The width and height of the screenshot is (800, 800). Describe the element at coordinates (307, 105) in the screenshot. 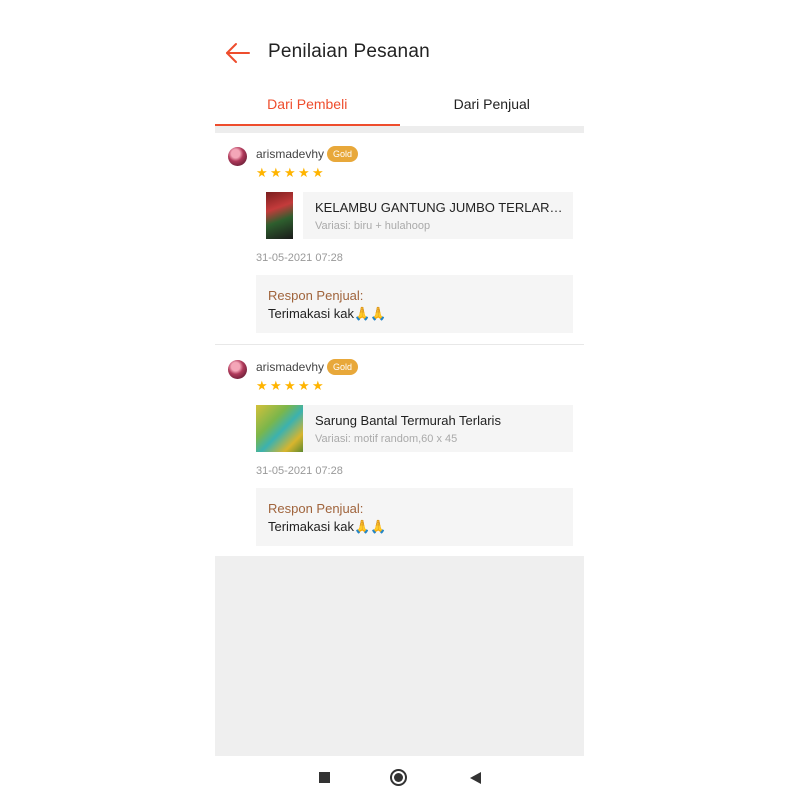

I see `tab-dari-pembeli: Dari Pembeli` at that location.